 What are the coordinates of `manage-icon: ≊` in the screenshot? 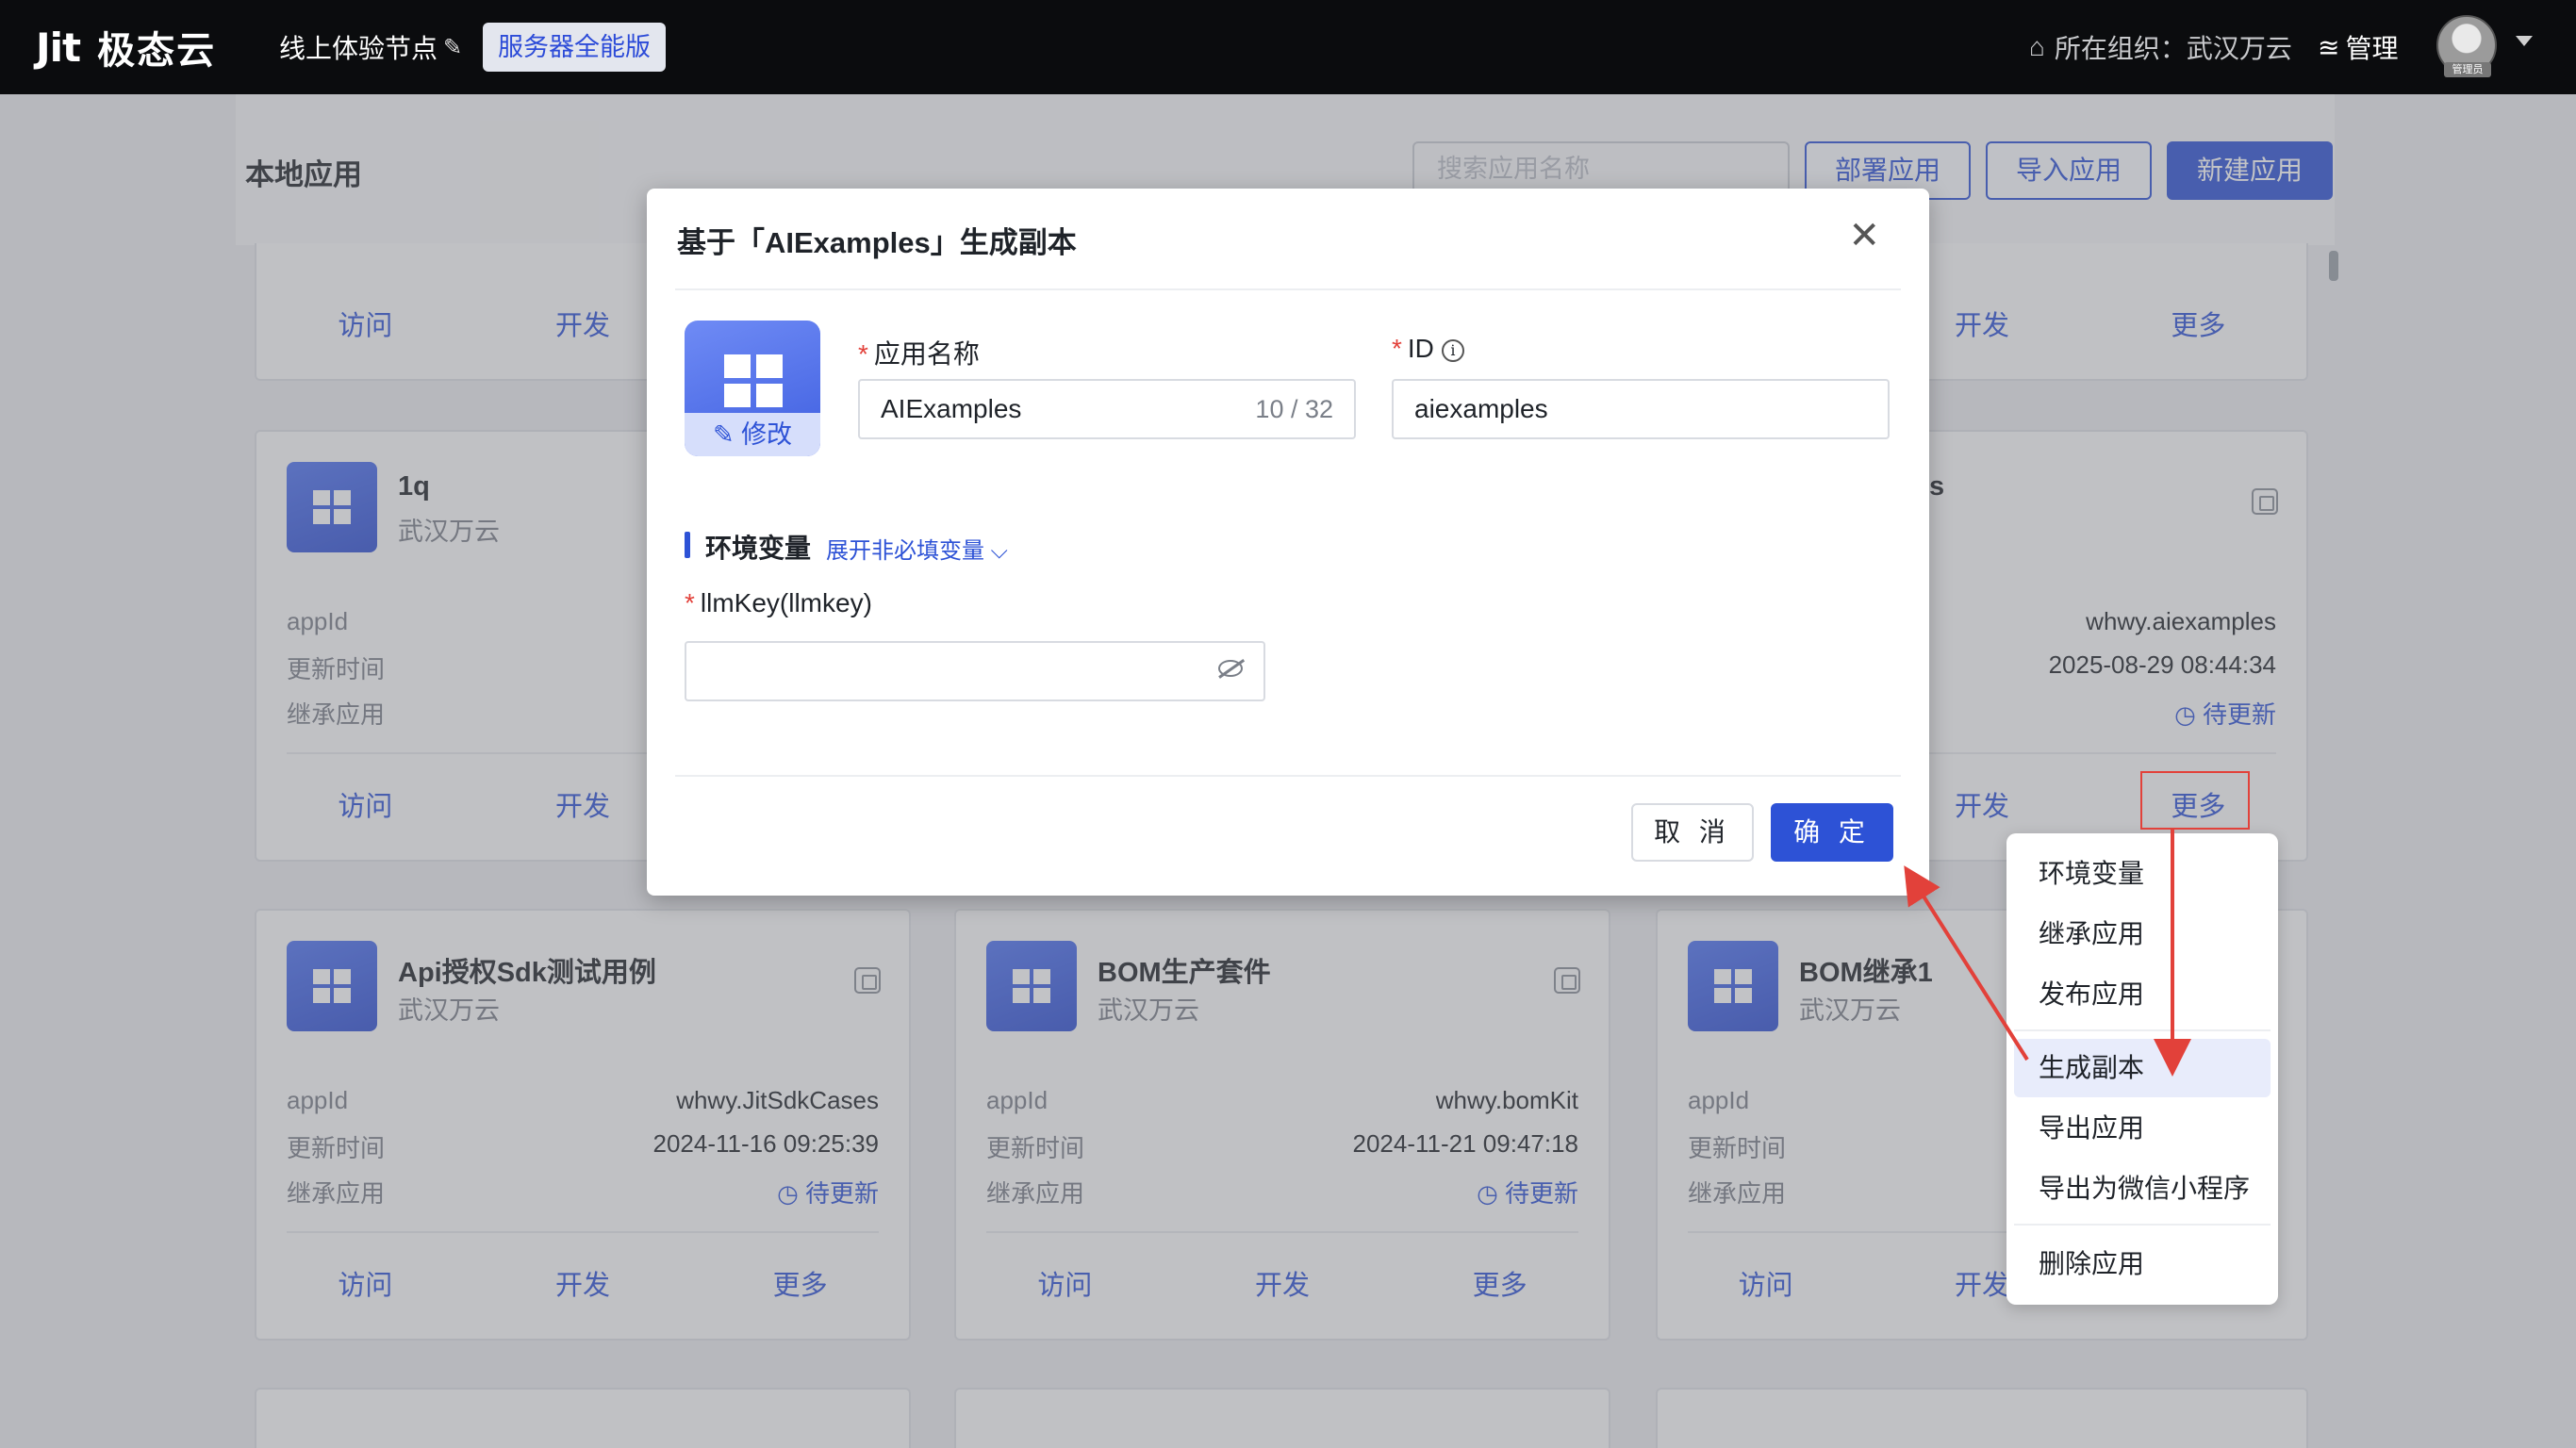 It's located at (2329, 47).